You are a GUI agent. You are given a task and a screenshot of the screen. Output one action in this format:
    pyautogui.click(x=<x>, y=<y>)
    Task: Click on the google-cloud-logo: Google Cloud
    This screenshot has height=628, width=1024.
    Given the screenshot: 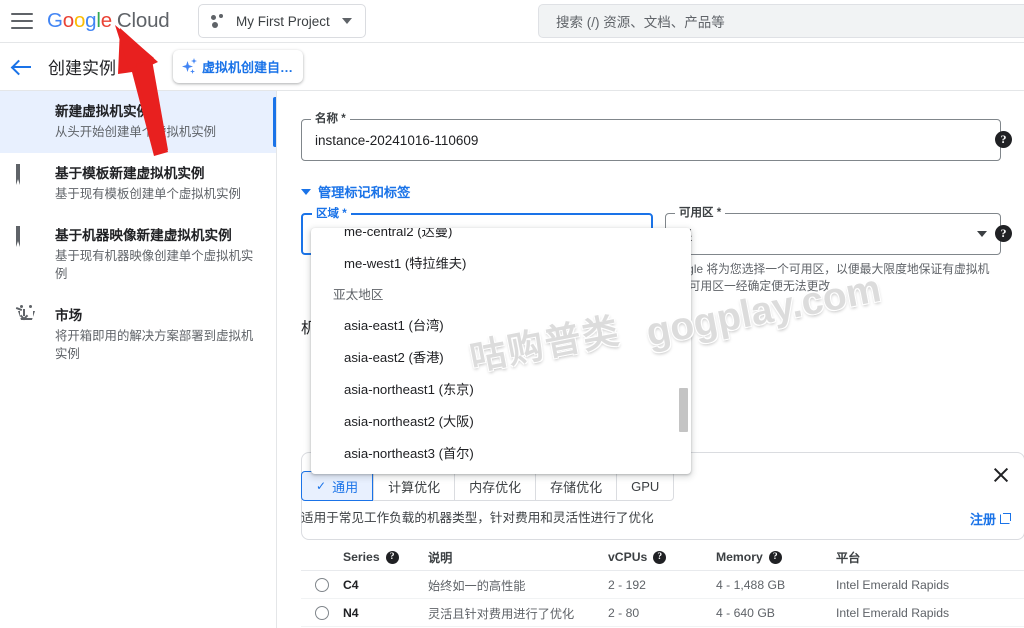 What is the action you would take?
    pyautogui.click(x=108, y=21)
    